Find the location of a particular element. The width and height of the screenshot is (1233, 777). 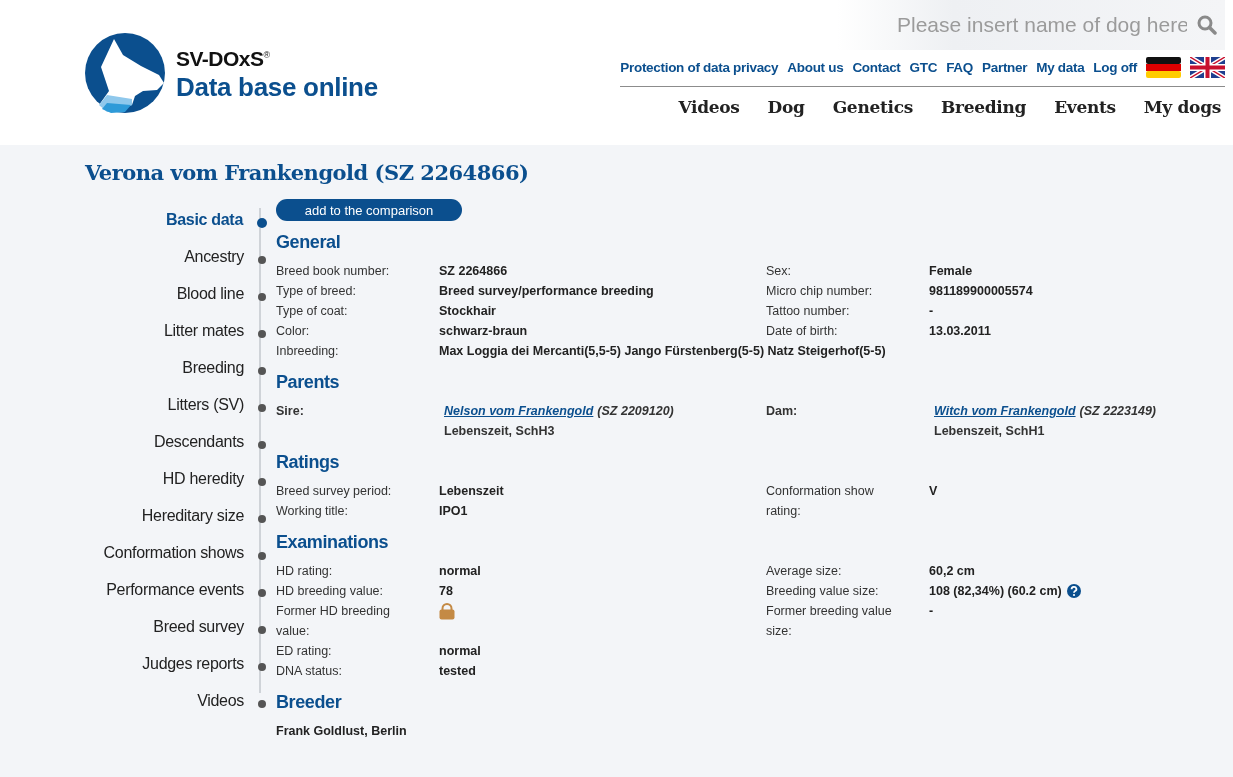

field-label: Breed book number: is located at coordinates (333, 271).